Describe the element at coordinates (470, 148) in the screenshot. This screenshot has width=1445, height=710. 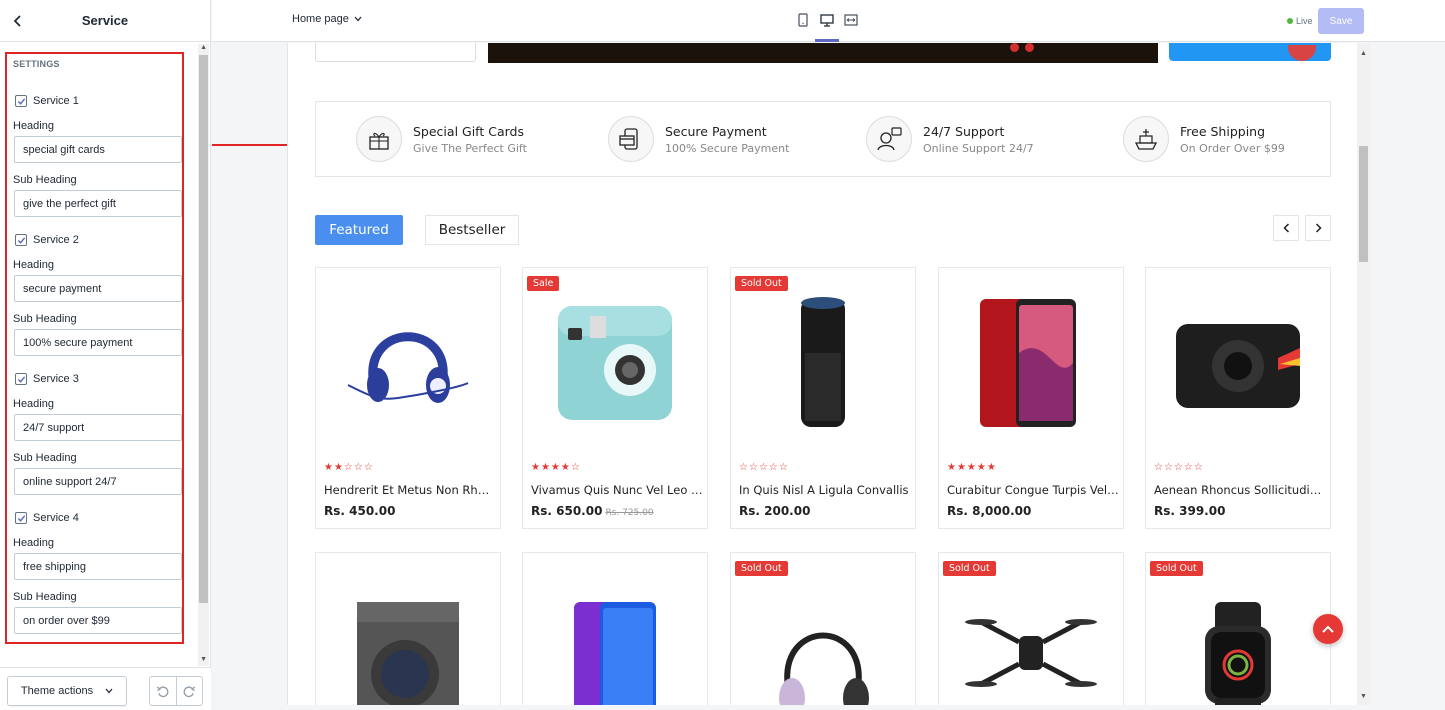
I see `service-subtitle: Give The Perfect Gift` at that location.